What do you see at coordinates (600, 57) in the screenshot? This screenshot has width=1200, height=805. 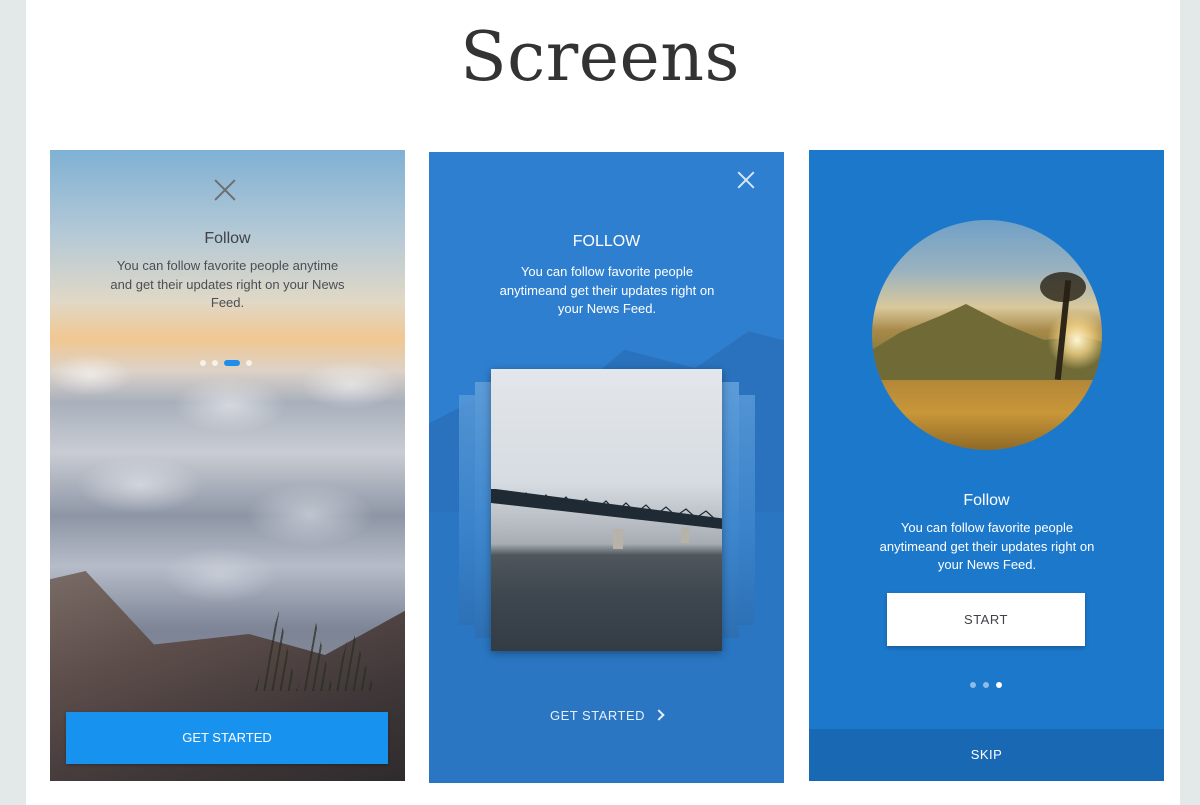 I see `page-title: Screens` at bounding box center [600, 57].